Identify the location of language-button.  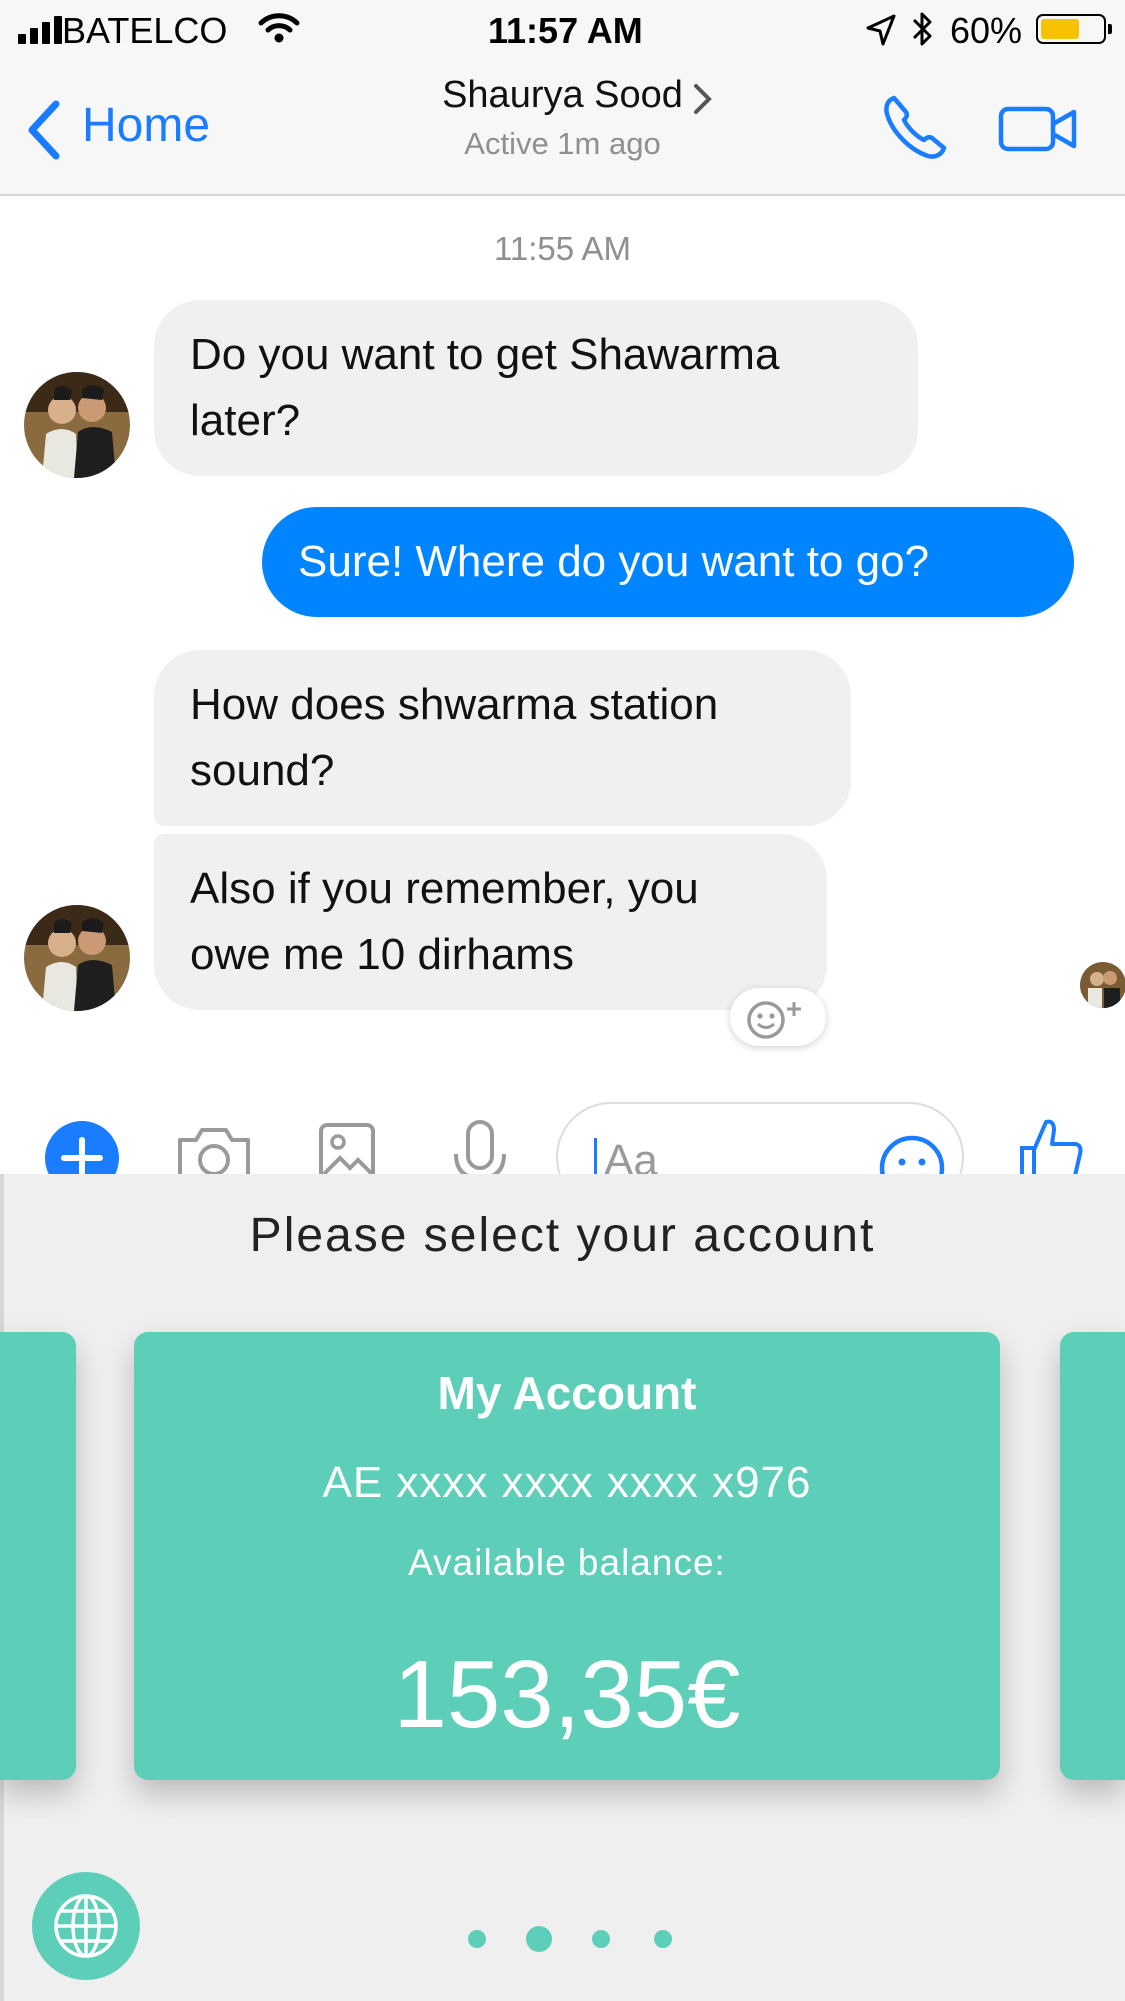
(86, 1926).